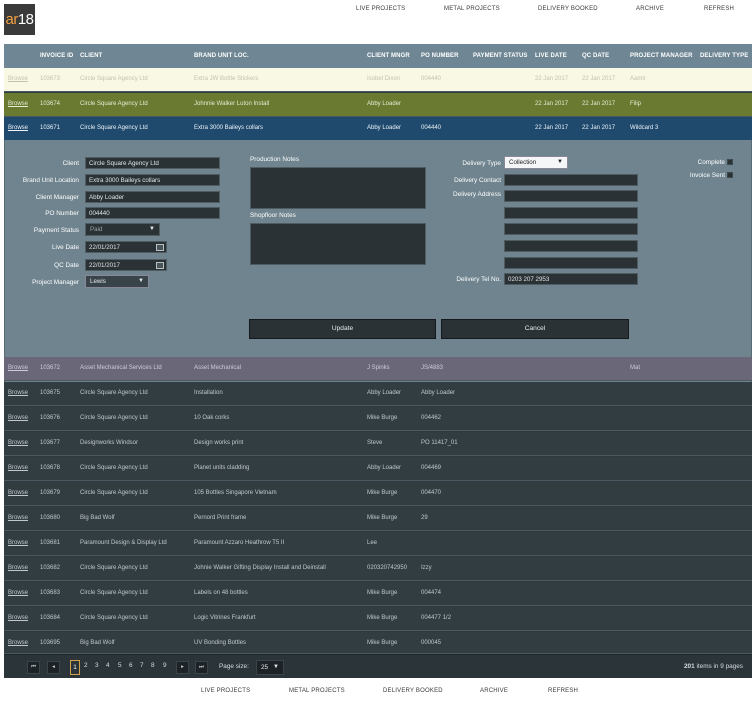  I want to click on col-payment-status: PAYMENT STATUS, so click(500, 56).